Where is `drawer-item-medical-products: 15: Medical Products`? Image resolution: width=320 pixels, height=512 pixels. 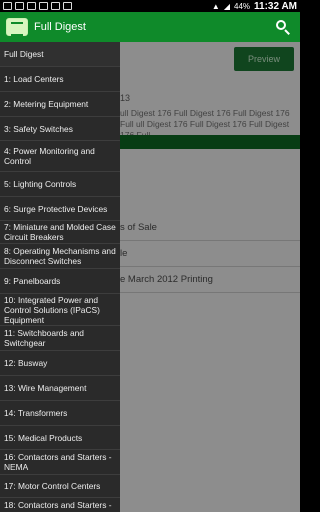 drawer-item-medical-products: 15: Medical Products is located at coordinates (60, 438).